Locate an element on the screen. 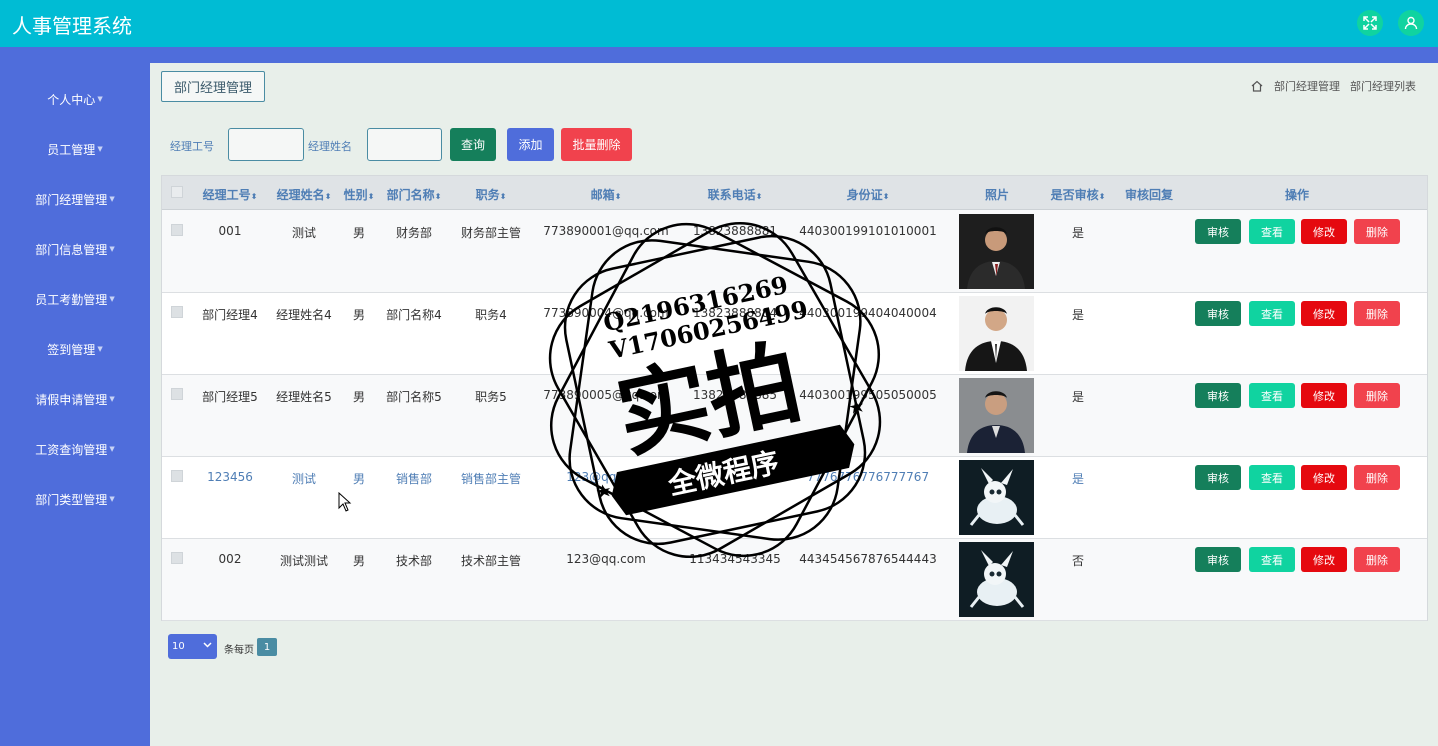  batch-delete-button: 批量删除 is located at coordinates (596, 144).